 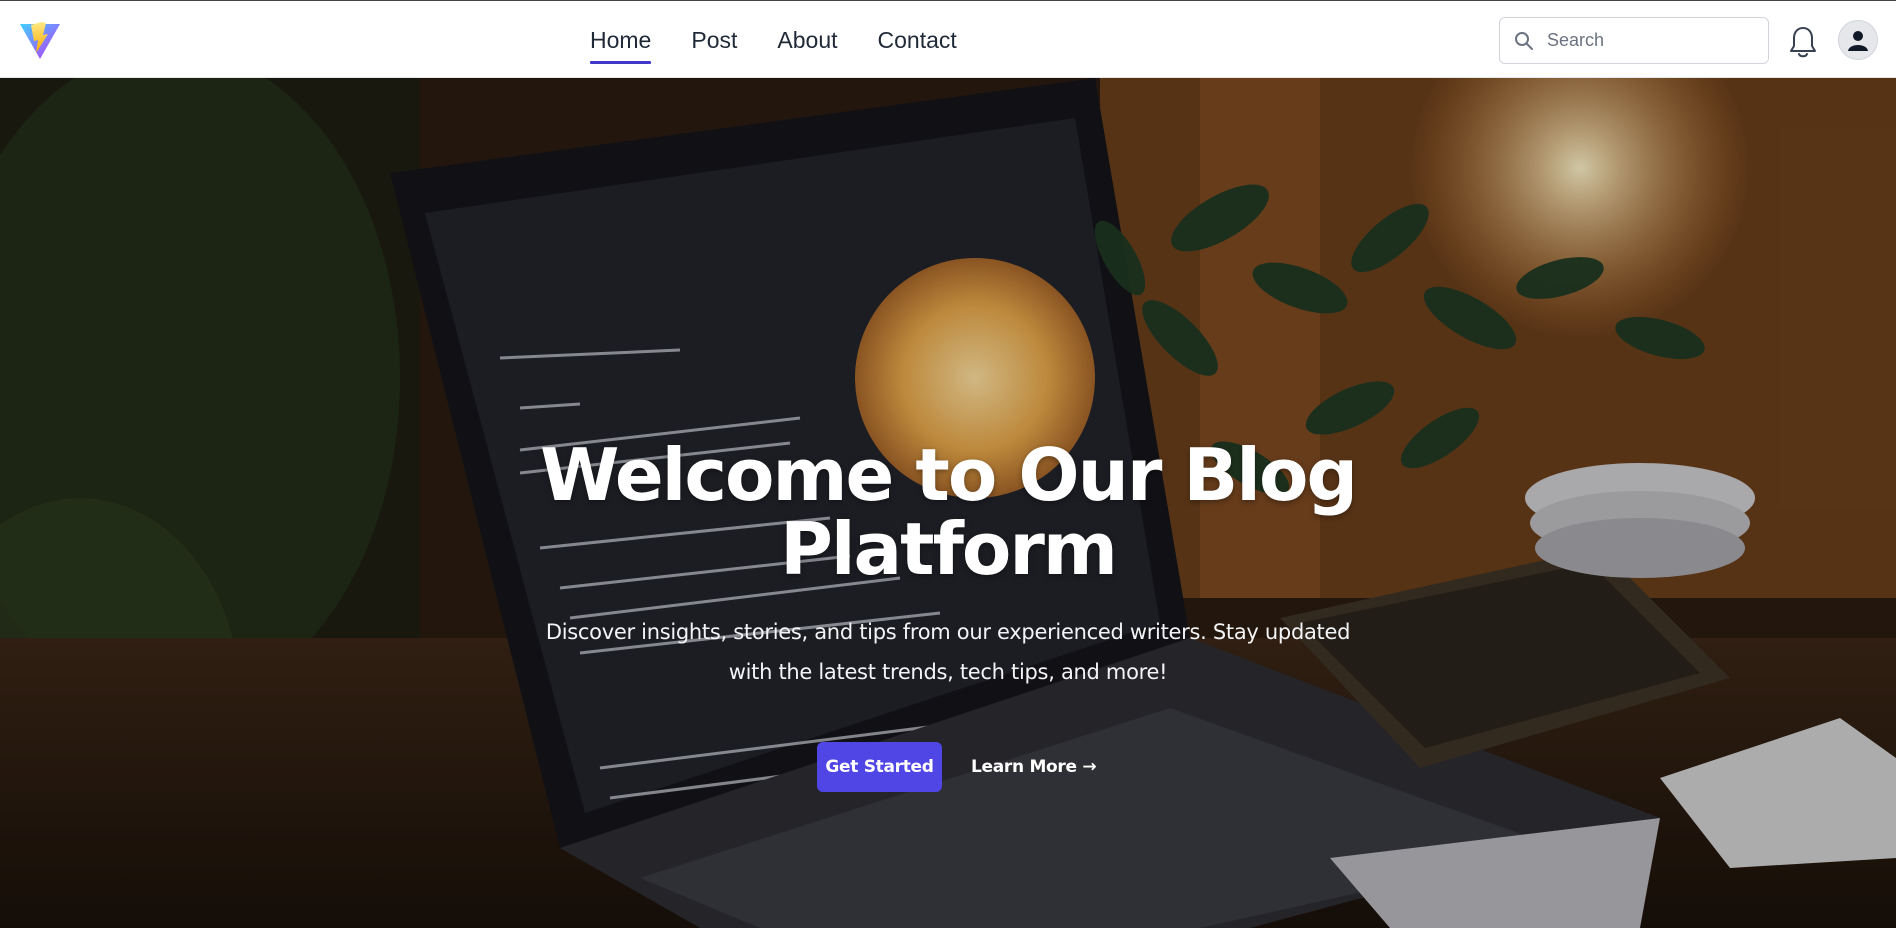 I want to click on top-navbar: Home Post About Contact, so click(x=948, y=39).